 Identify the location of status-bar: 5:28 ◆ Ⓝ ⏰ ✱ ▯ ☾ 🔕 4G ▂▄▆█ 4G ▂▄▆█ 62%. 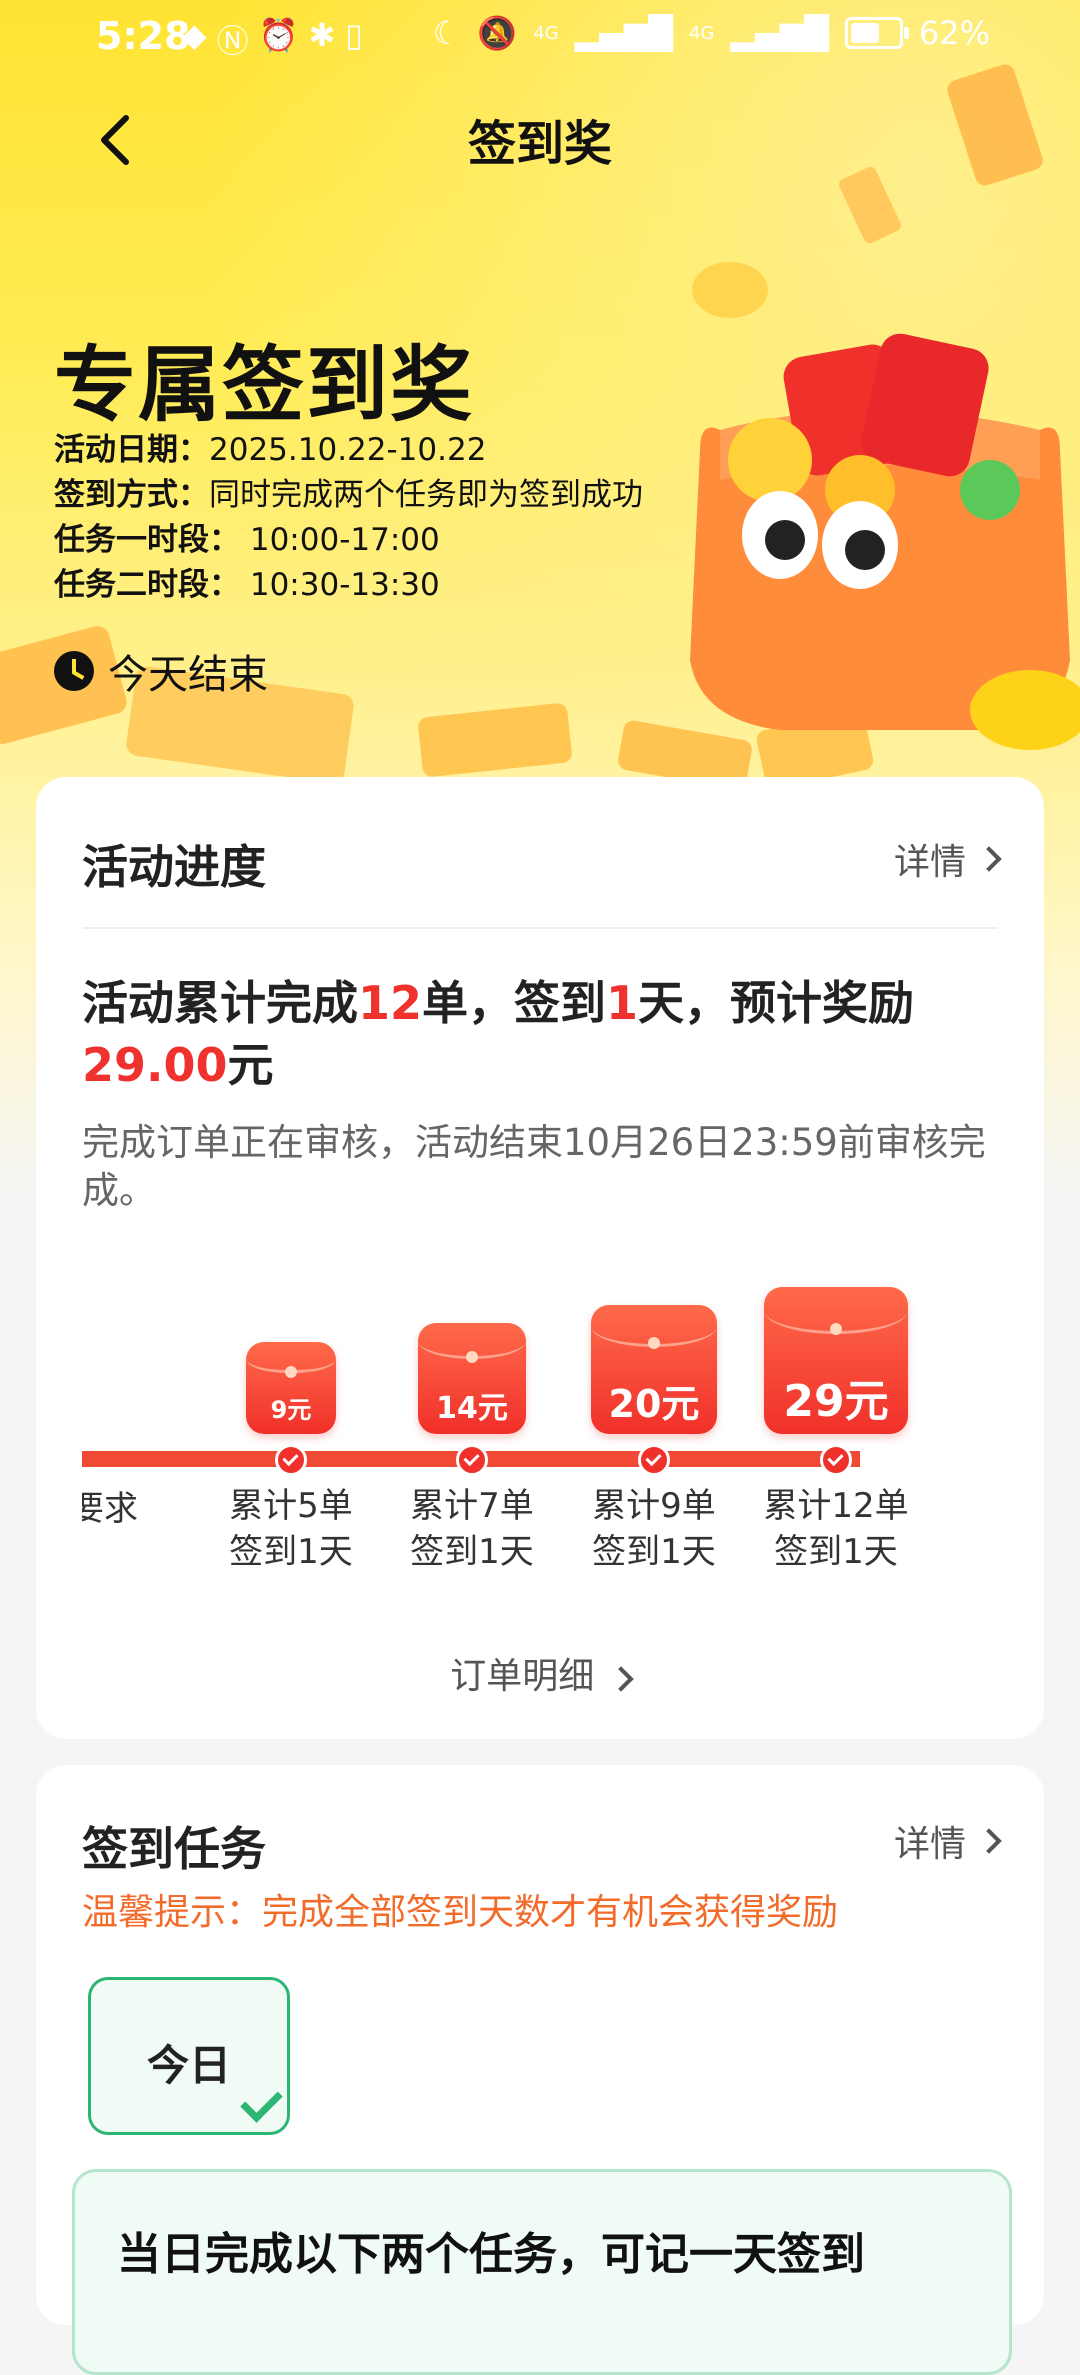
(540, 36).